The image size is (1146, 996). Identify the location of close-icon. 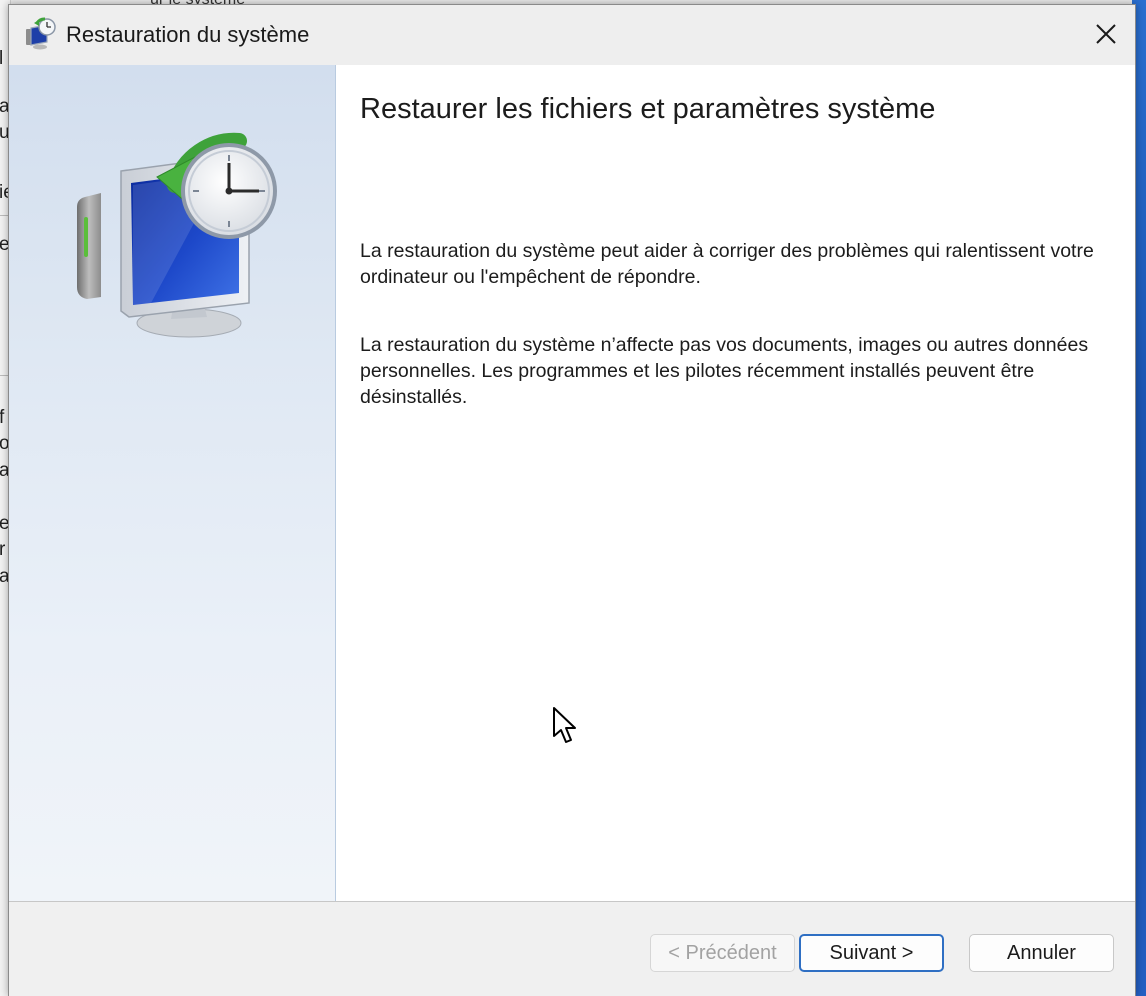
(1106, 34).